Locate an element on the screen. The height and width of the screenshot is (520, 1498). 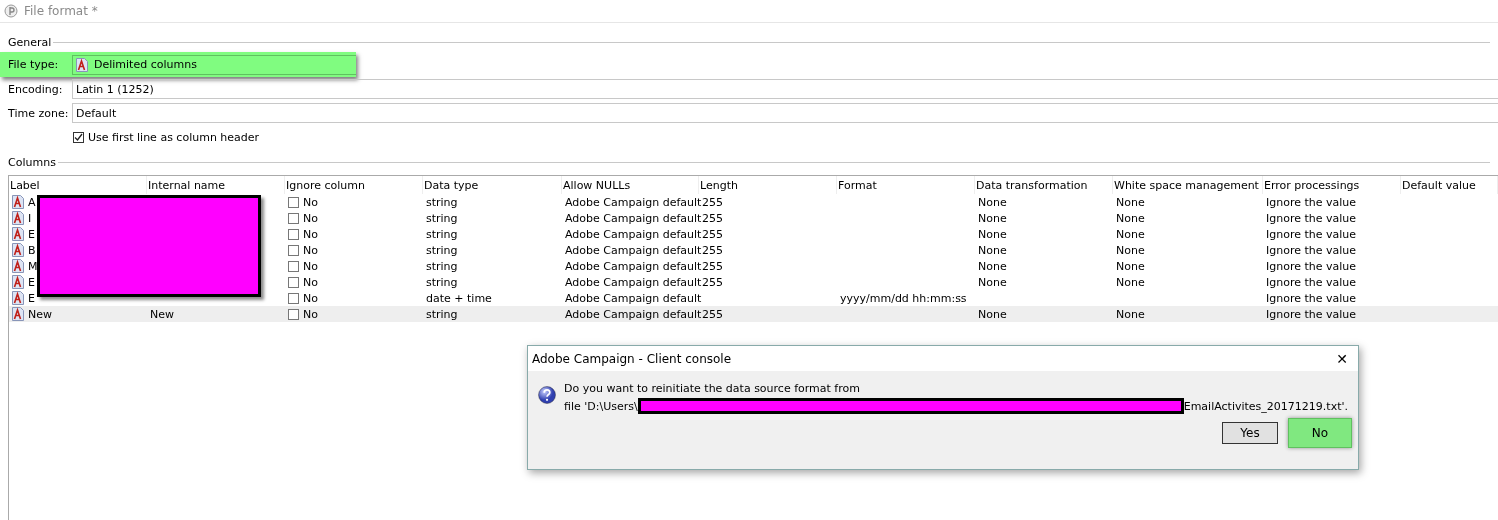
column-header: Allow NULLs is located at coordinates (630, 185).